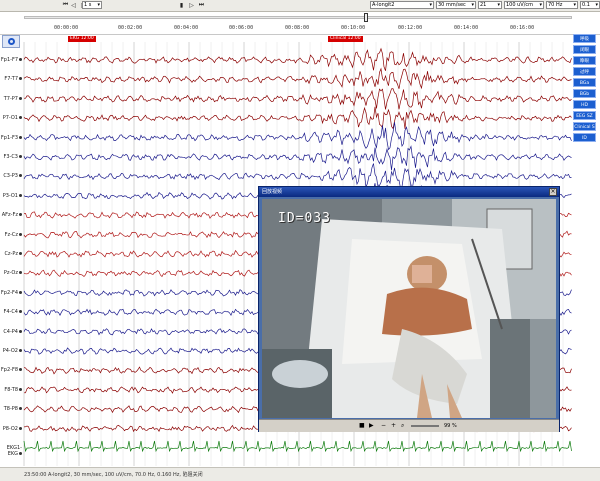 The image size is (600, 481). I want to click on timeline-tick: 00:08:00, so click(297, 28).